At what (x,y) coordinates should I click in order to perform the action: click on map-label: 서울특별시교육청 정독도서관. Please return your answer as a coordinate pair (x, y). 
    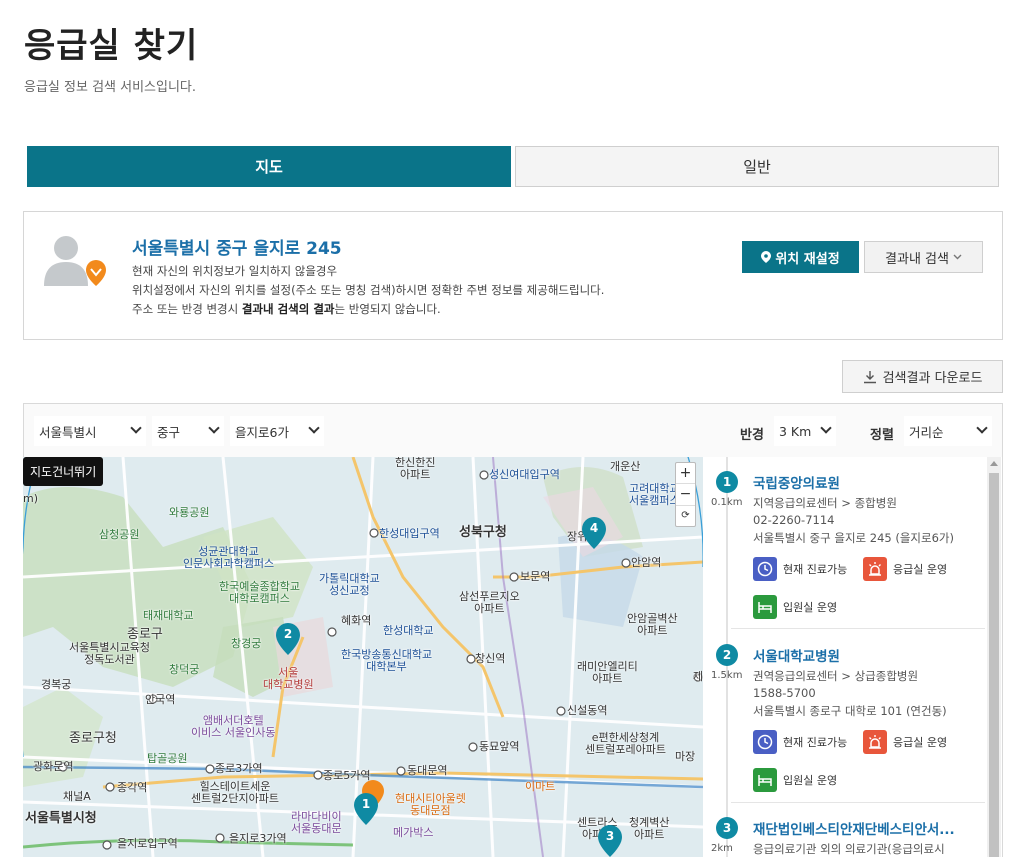
    Looking at the image, I should click on (109, 653).